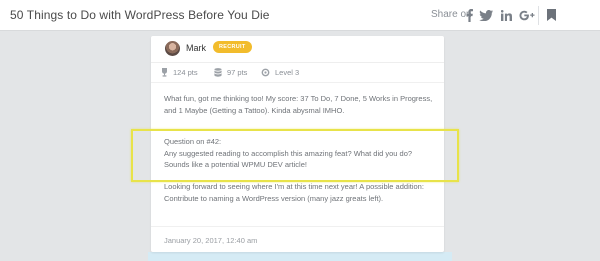  What do you see at coordinates (287, 72) in the screenshot?
I see `level-value: Level 3` at bounding box center [287, 72].